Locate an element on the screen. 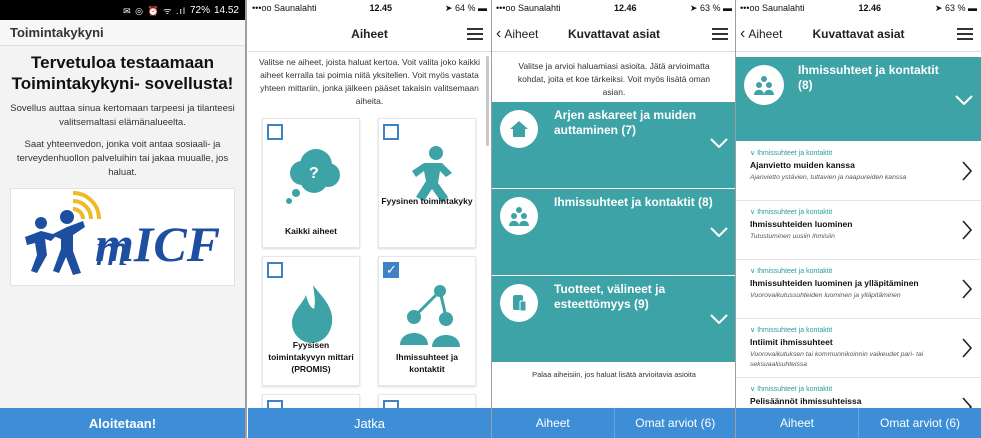 This screenshot has width=981, height=438. devices-icon is located at coordinates (519, 303).